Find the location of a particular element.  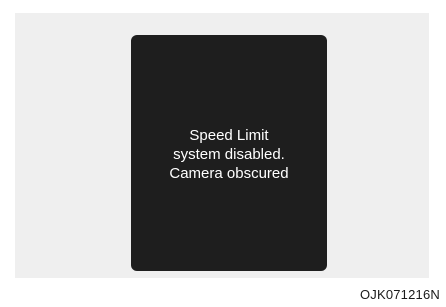

warning-message-line-2: system disabled. is located at coordinates (229, 154).